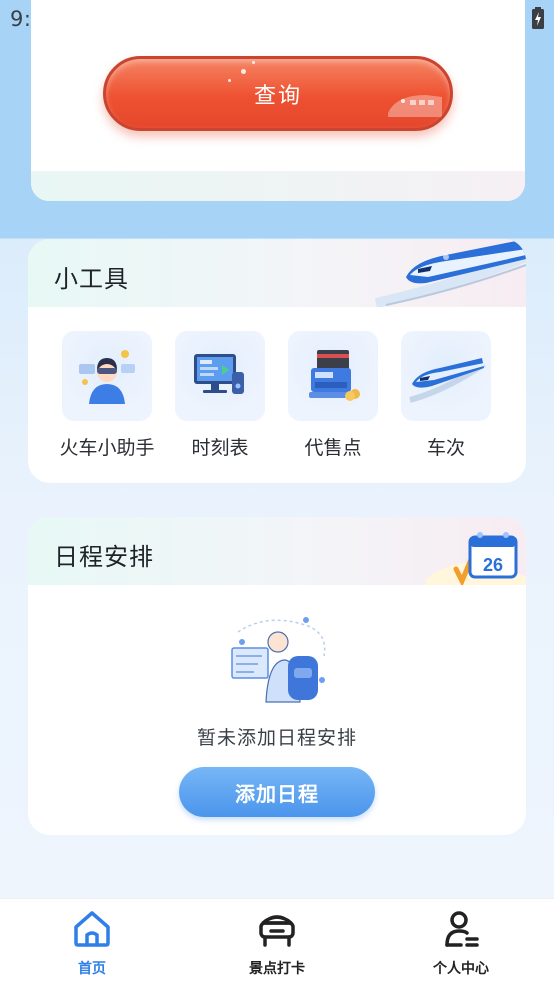 The height and width of the screenshot is (984, 554). I want to click on tool-train-number: 车次, so click(446, 395).